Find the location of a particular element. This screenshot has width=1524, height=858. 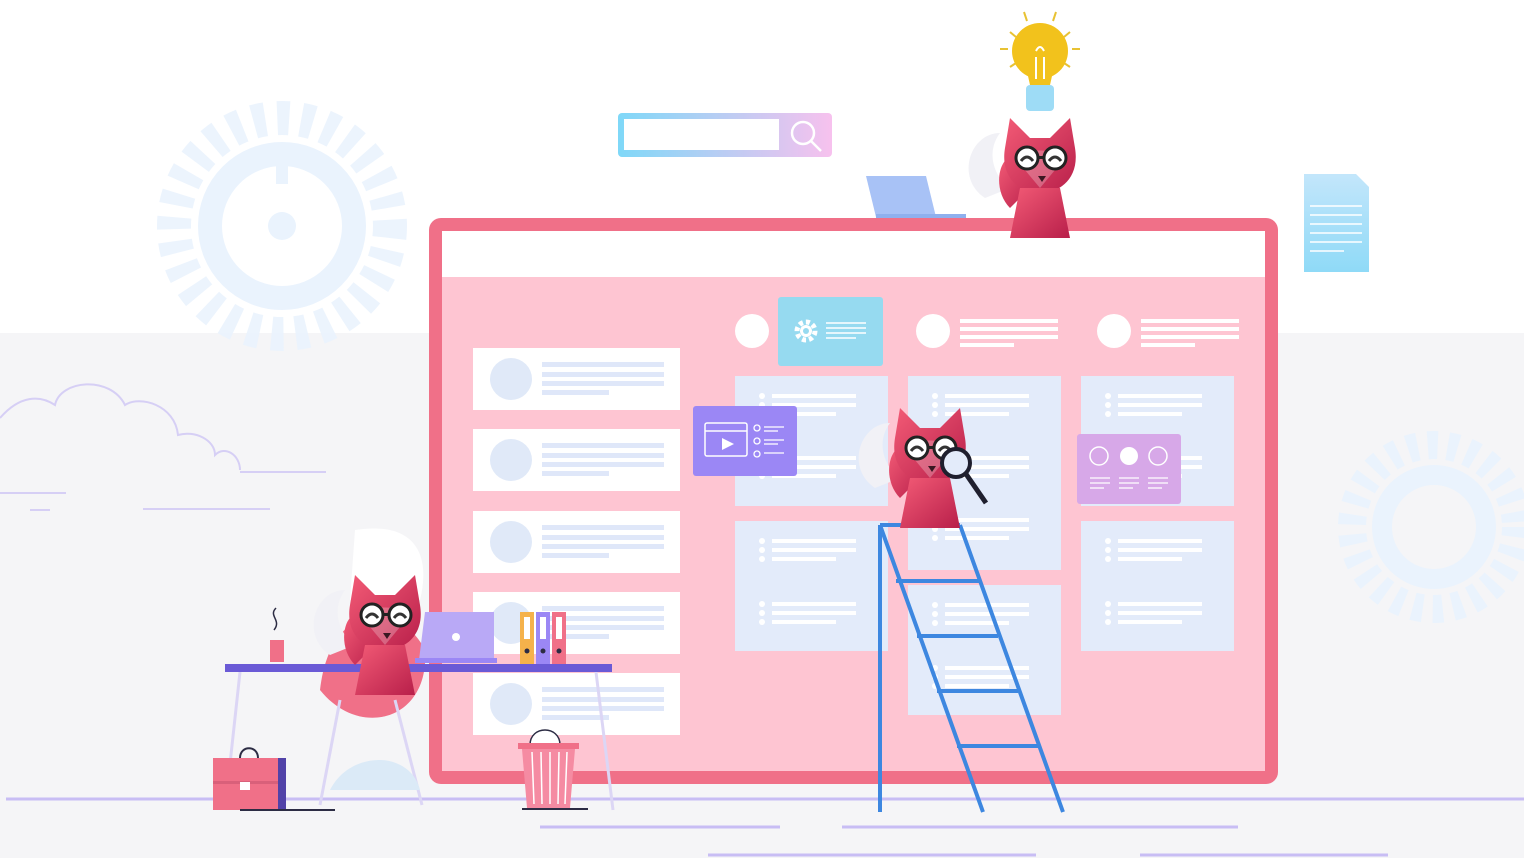

folder-binders-icon is located at coordinates (543, 638).